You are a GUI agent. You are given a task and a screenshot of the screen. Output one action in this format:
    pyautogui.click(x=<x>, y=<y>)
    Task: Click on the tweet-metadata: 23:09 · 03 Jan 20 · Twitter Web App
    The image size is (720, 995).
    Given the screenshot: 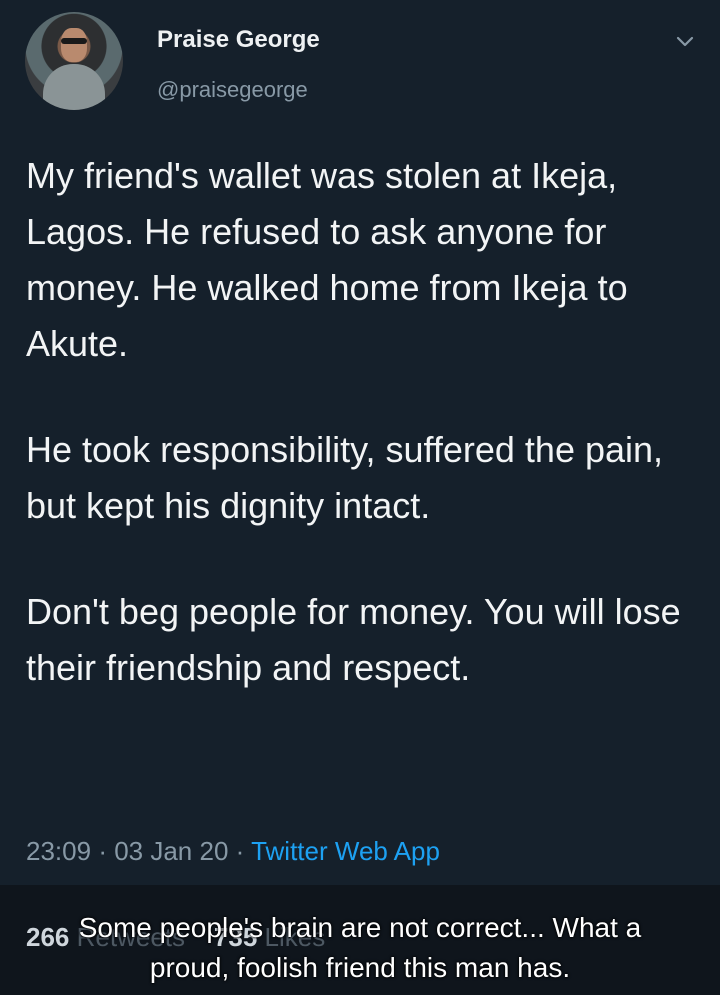 What is the action you would take?
    pyautogui.click(x=233, y=851)
    